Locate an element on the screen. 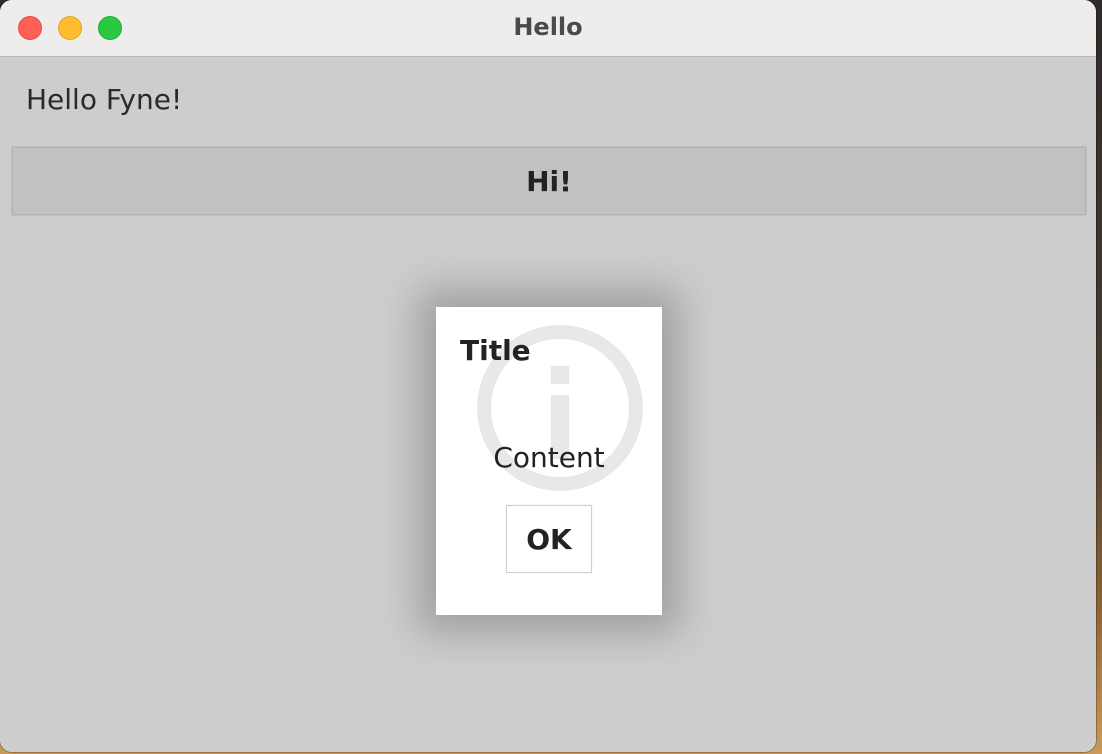 The image size is (1102, 754). window-title: Hello is located at coordinates (548, 27).